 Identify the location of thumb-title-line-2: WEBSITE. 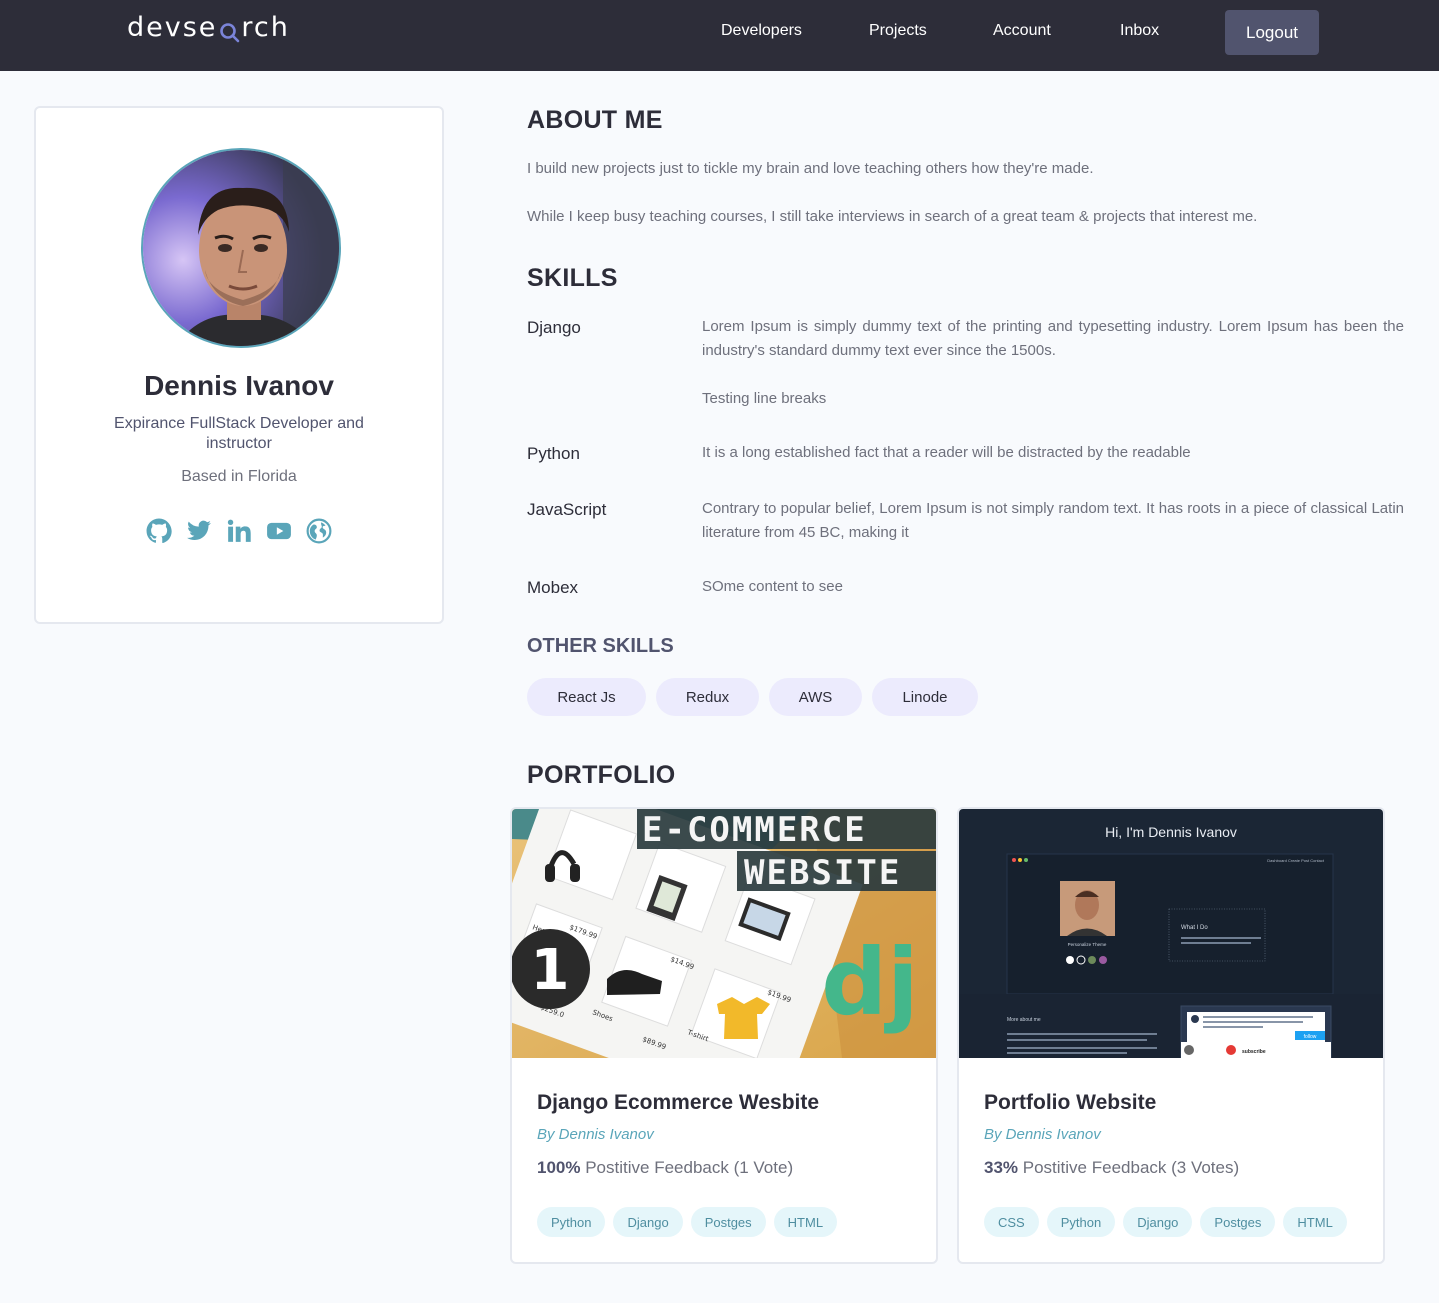
(822, 873).